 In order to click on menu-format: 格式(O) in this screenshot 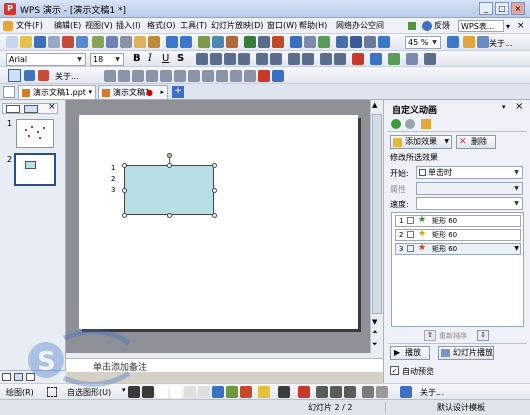, I will do `click(161, 25)`.